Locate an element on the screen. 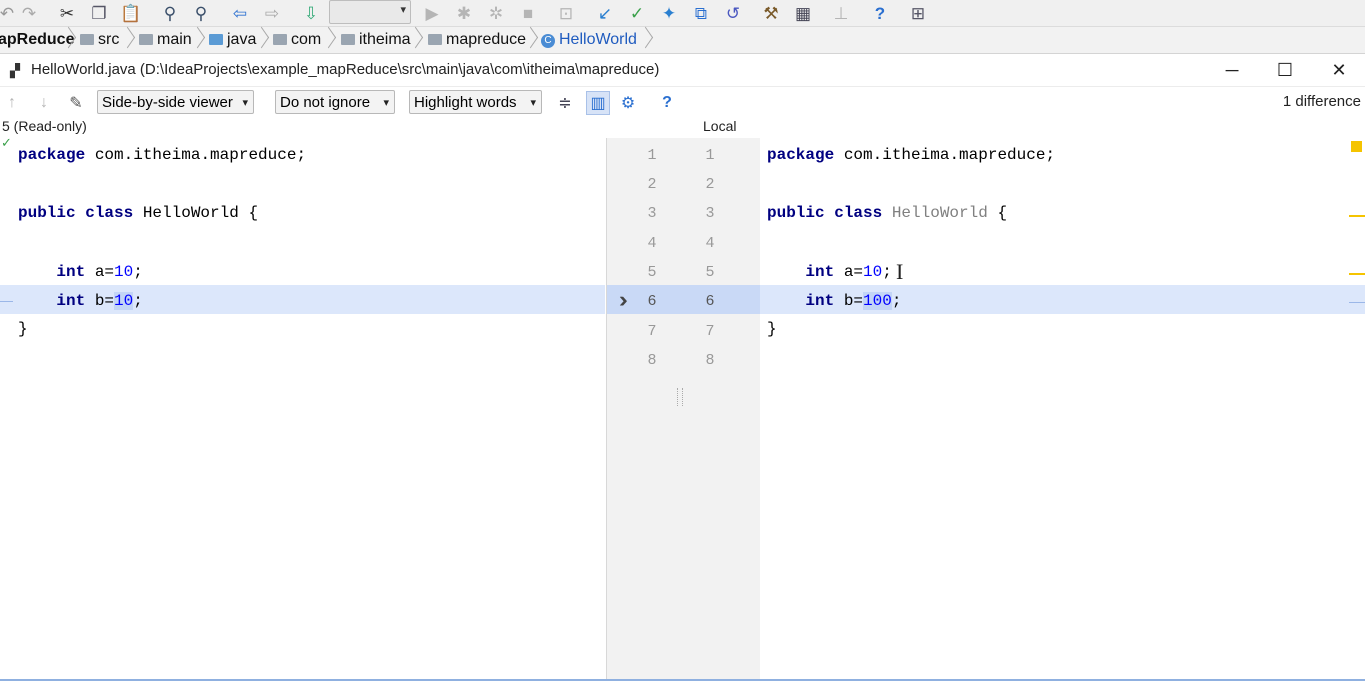 The width and height of the screenshot is (1365, 681). maximize-button: ☐ is located at coordinates (1285, 70).